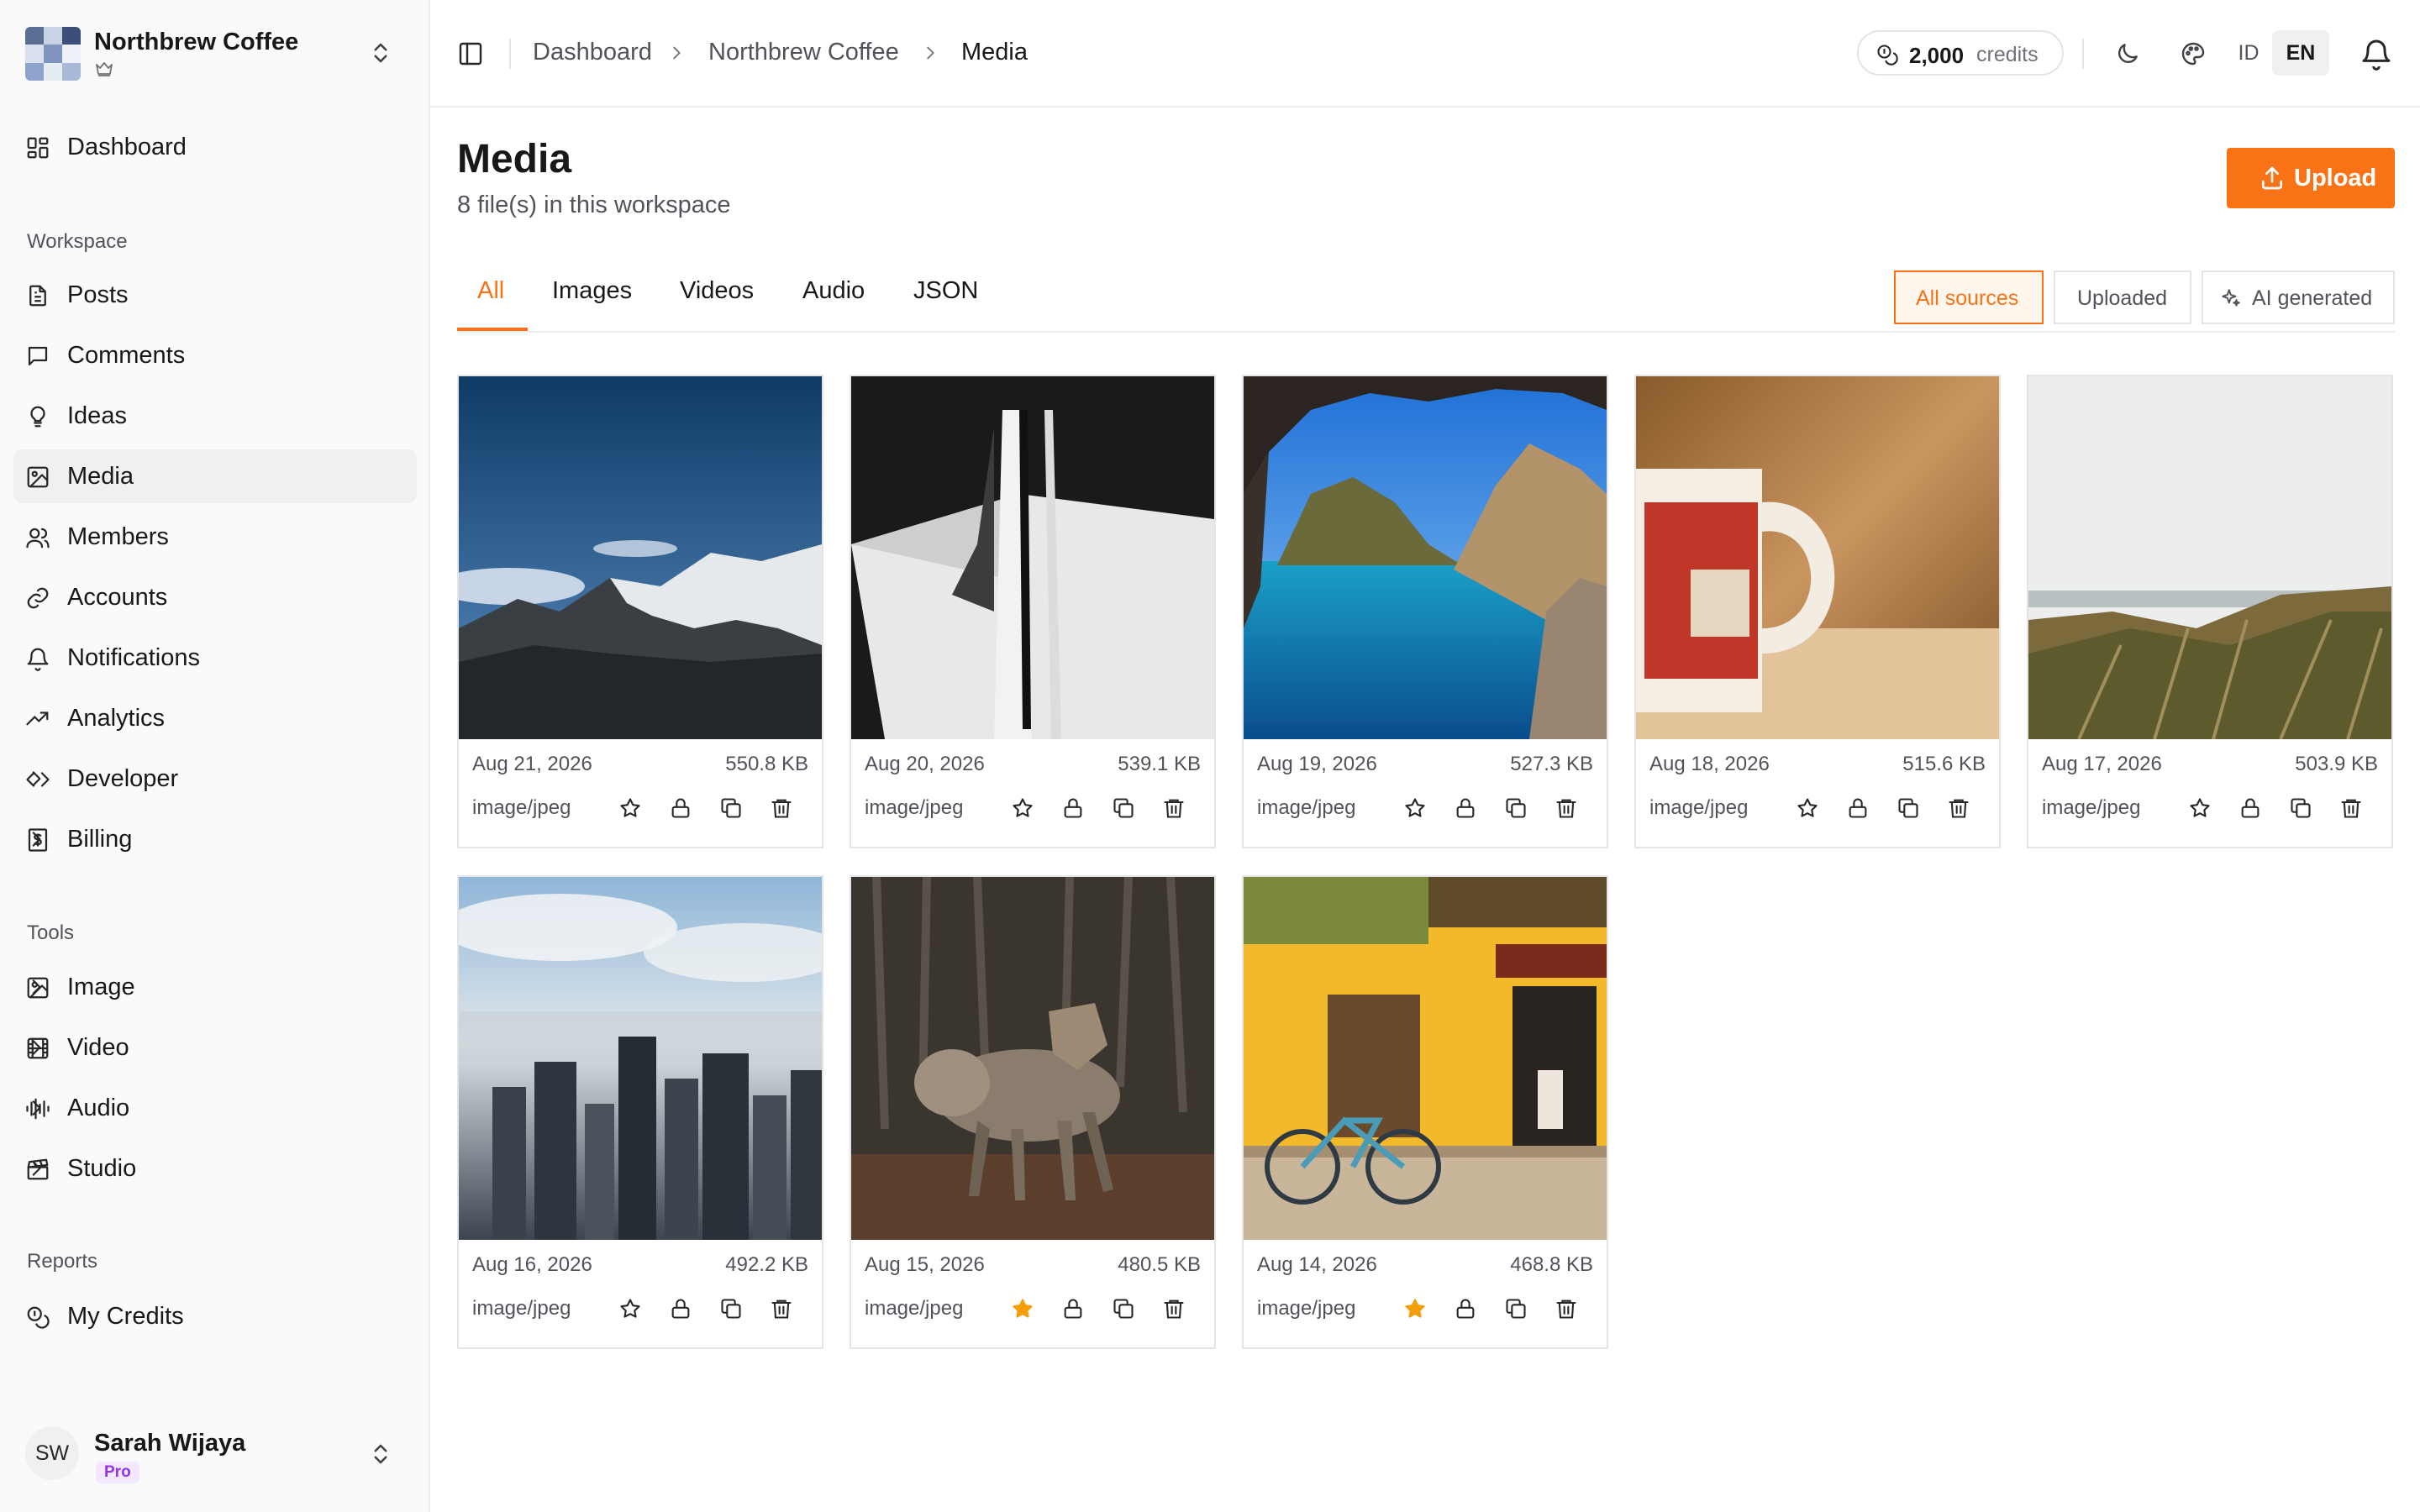 The height and width of the screenshot is (1512, 2420). Describe the element at coordinates (214, 1453) in the screenshot. I see `user-menu: SW Sarah Wijaya Pro` at that location.